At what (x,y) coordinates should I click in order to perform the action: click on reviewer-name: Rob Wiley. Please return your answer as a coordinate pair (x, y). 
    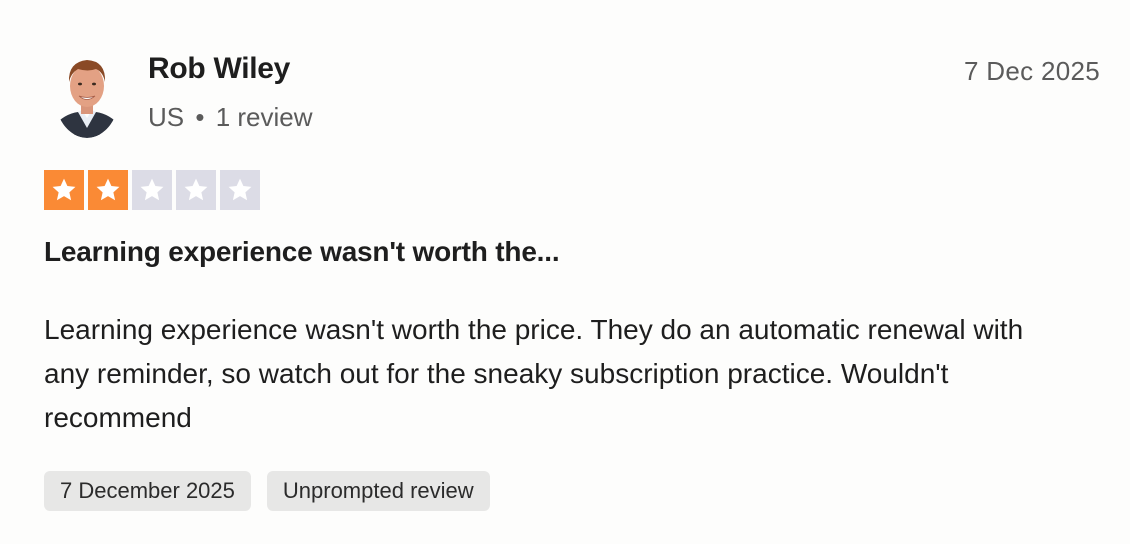
    Looking at the image, I should click on (219, 69).